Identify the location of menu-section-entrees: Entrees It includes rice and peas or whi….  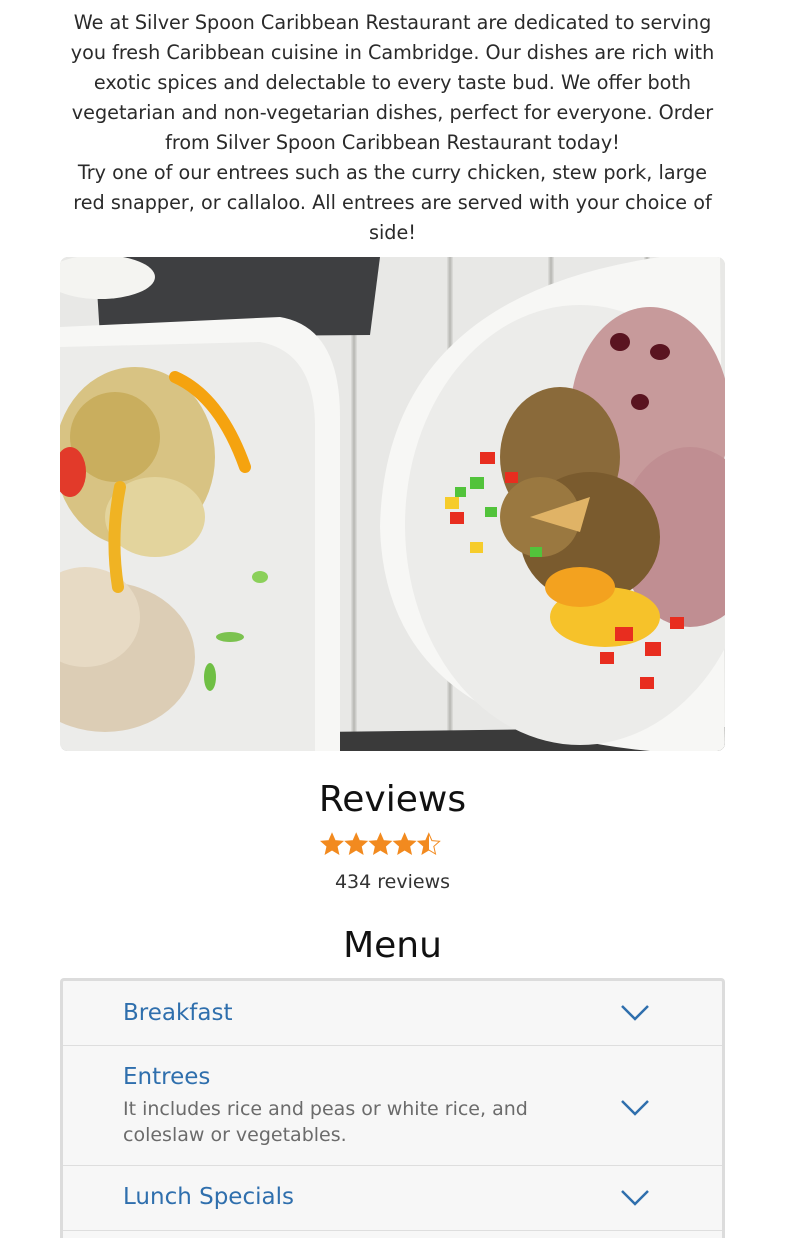
(392, 1106).